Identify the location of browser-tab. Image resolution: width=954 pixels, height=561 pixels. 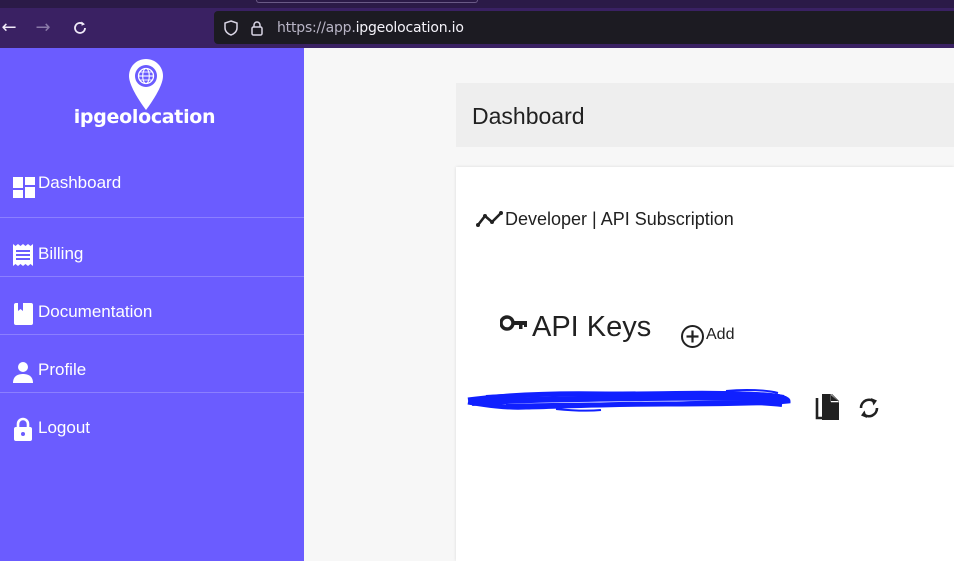
(367, 1).